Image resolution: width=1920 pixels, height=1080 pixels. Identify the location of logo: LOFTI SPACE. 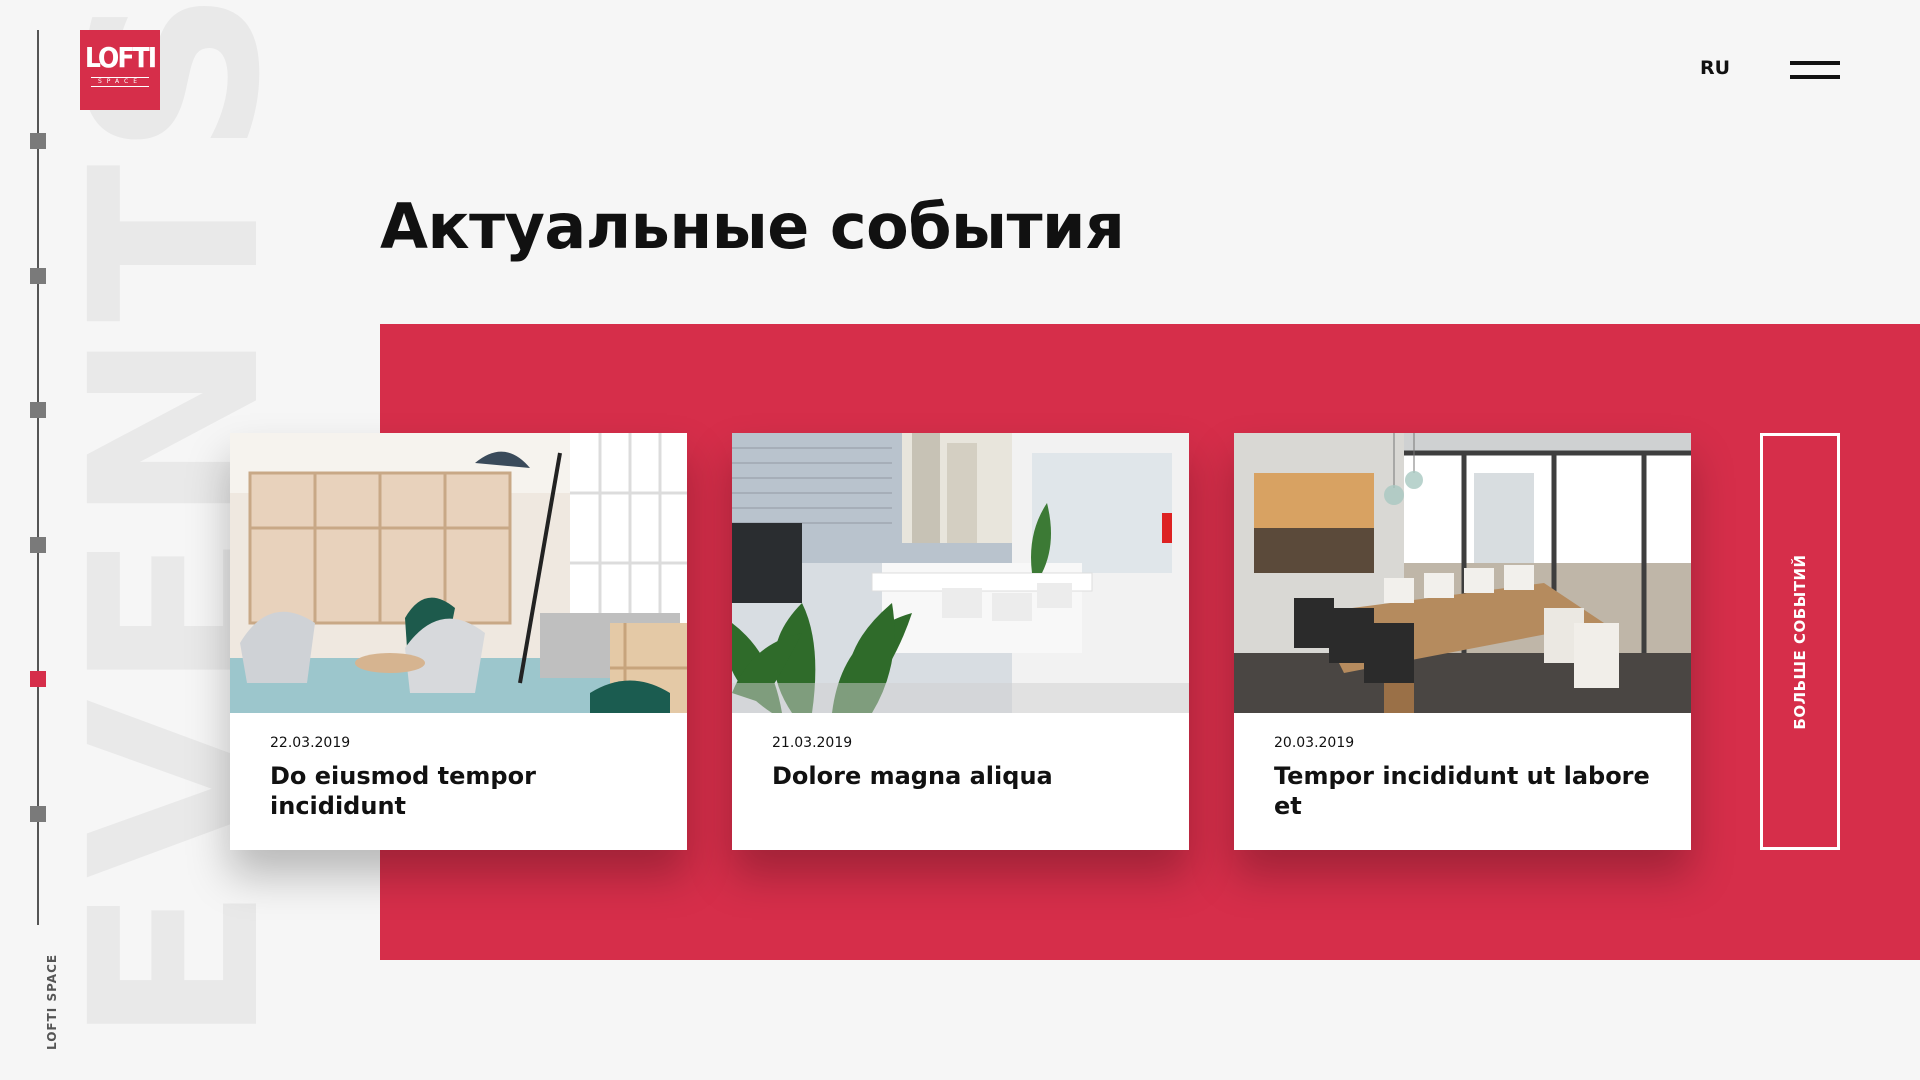
(120, 70).